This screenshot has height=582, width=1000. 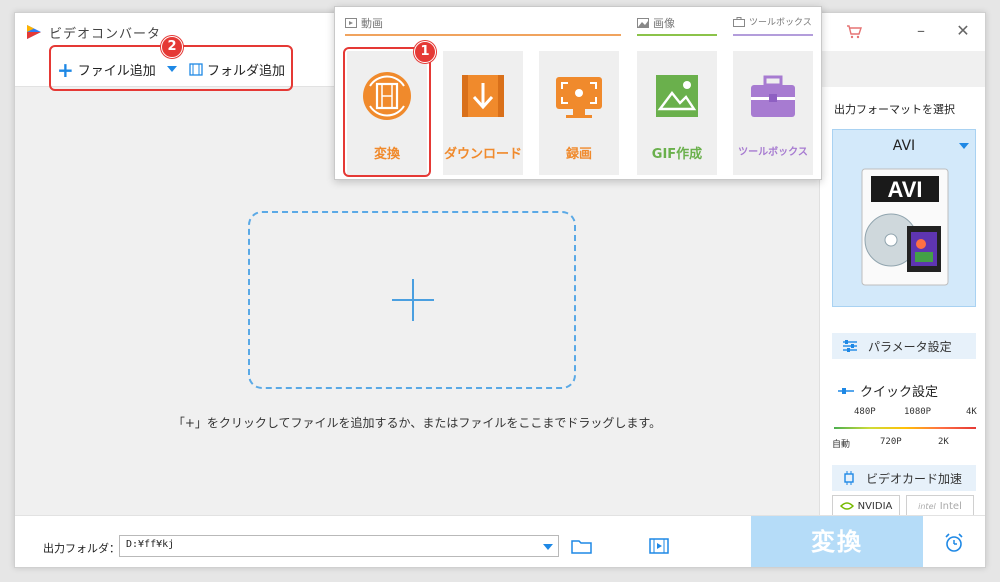 What do you see at coordinates (548, 547) in the screenshot?
I see `output-folder-dropdown-caret` at bounding box center [548, 547].